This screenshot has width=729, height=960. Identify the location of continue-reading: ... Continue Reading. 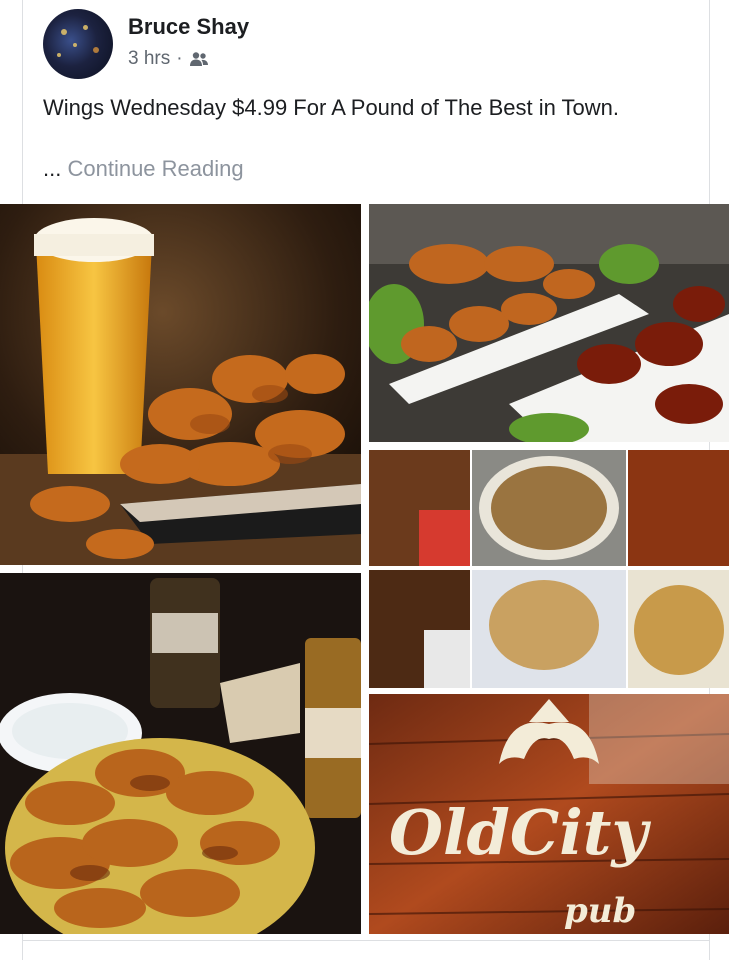
(143, 169).